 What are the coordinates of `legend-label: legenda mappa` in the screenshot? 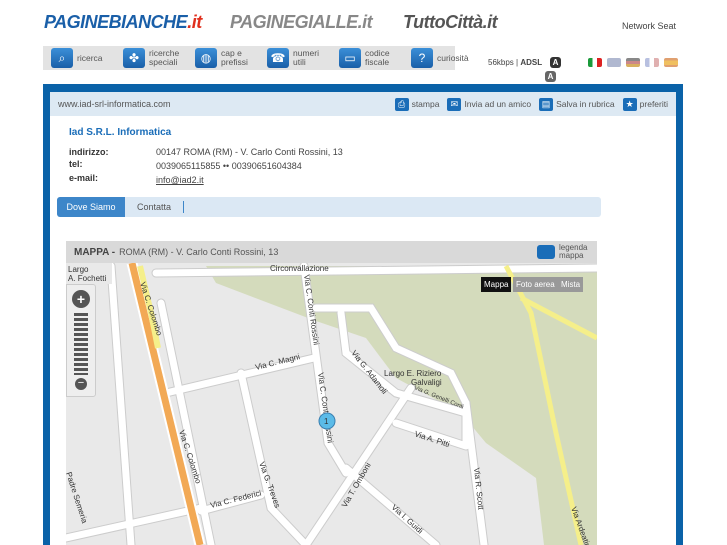 It's located at (573, 251).